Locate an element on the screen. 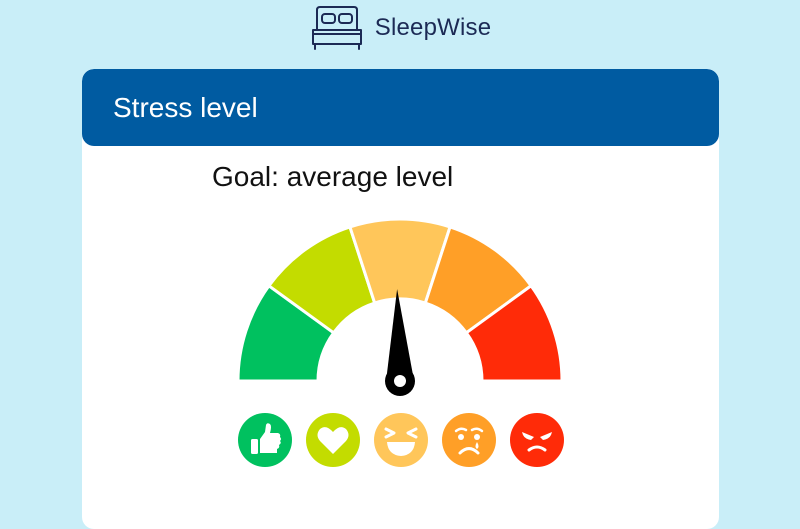 This screenshot has height=529, width=800. laughing-face-icon is located at coordinates (401, 440).